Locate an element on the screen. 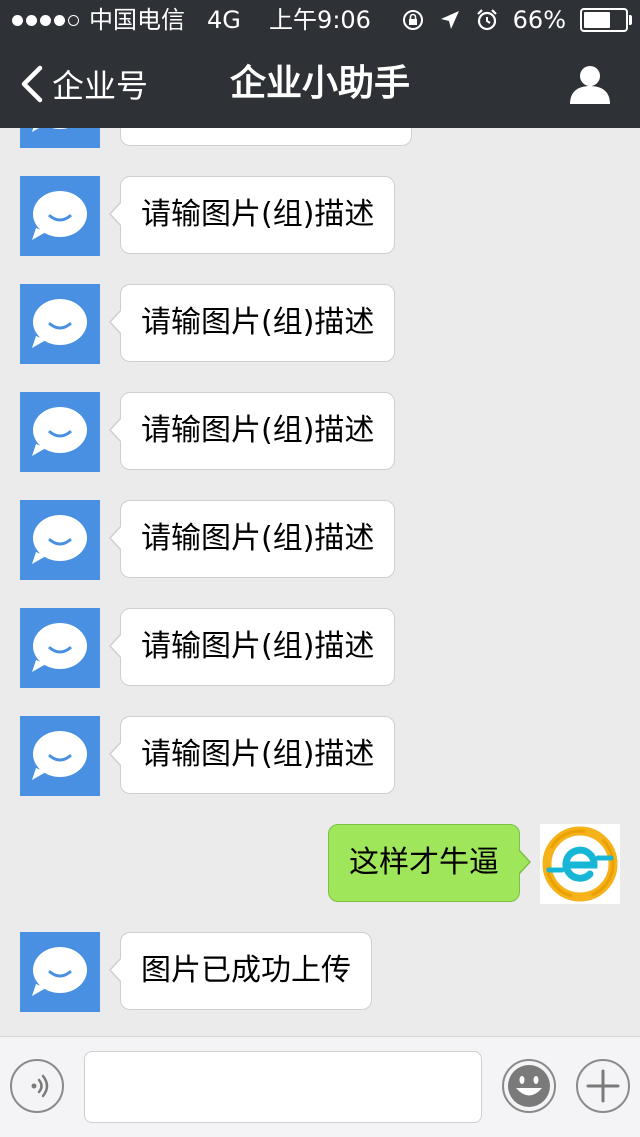 This screenshot has width=640, height=1137. user-logo-icon is located at coordinates (580, 864).